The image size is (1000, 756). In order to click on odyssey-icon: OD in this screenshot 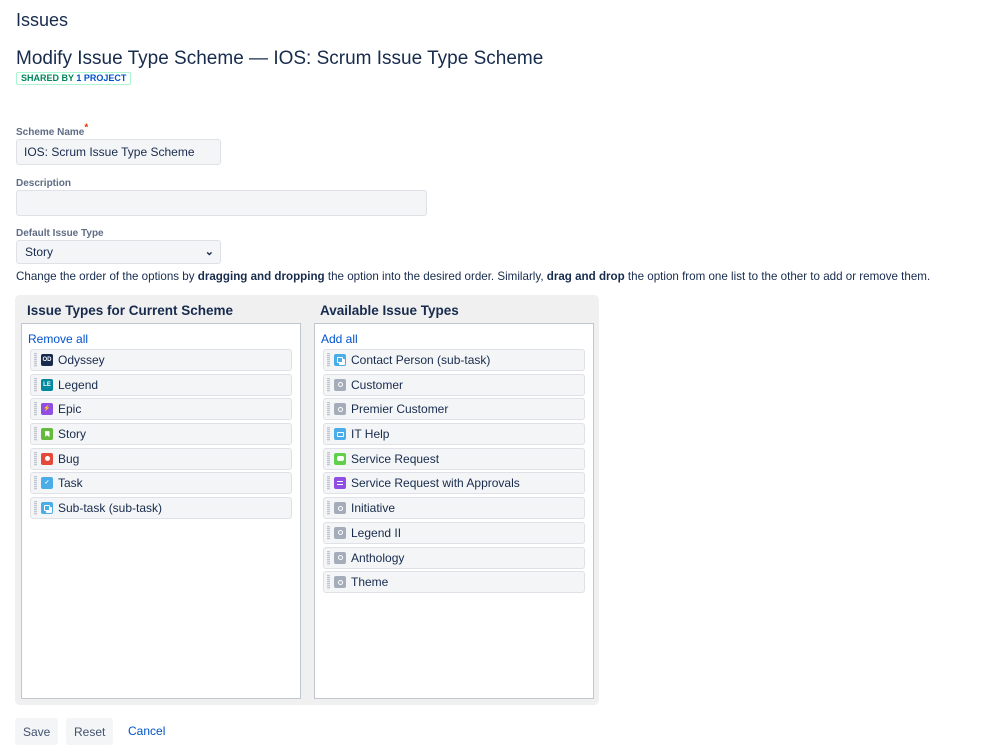, I will do `click(47, 360)`.